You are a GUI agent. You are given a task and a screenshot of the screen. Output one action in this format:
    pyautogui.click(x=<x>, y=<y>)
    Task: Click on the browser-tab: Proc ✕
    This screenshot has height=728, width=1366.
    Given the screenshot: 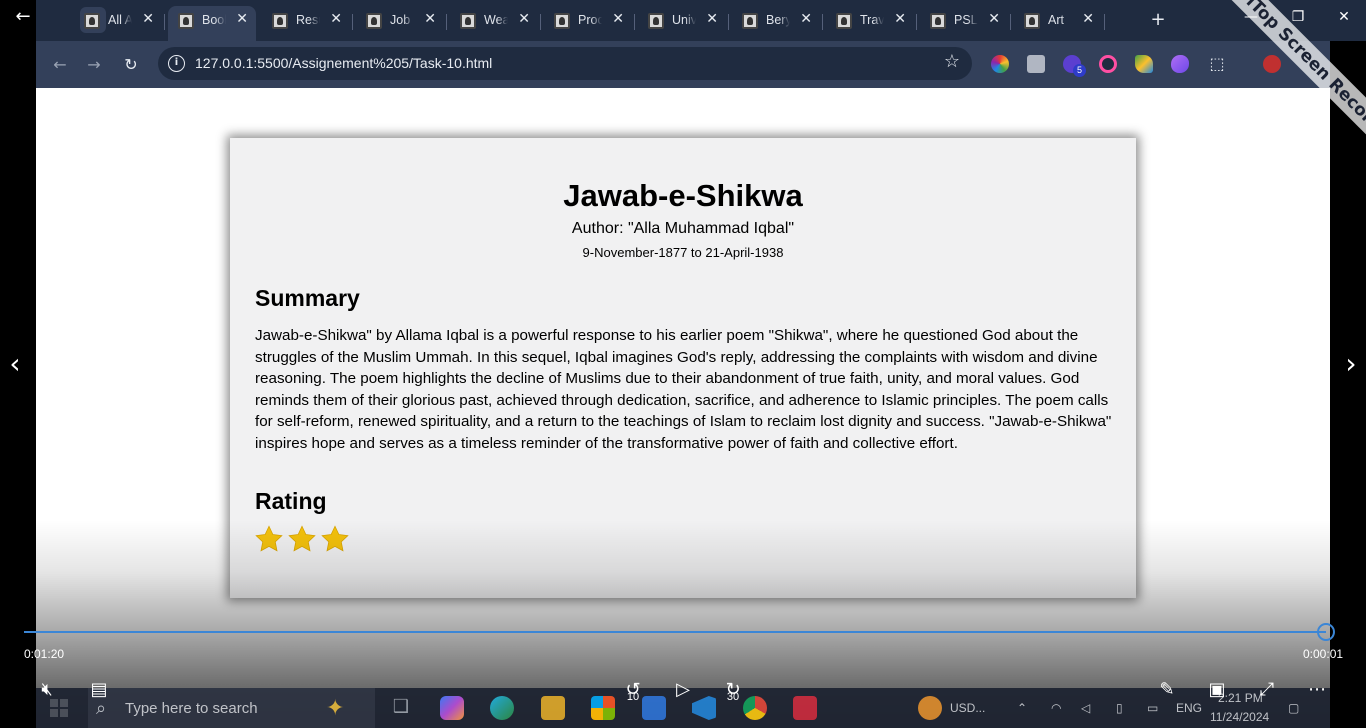 What is the action you would take?
    pyautogui.click(x=589, y=21)
    